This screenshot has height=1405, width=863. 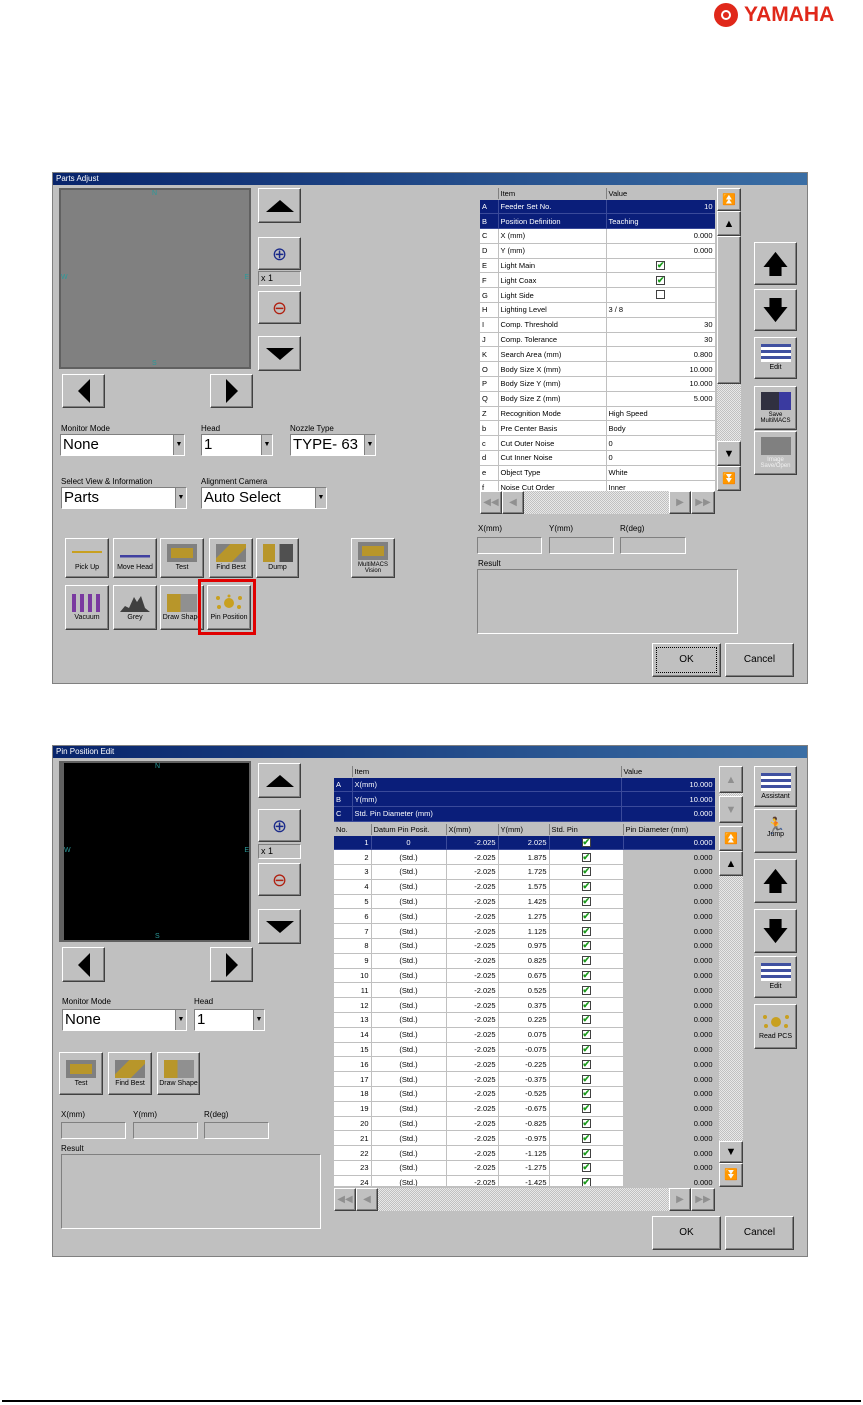 I want to click on table-row: Q Body Size Z (mm) 5.000, so click(x=597, y=399).